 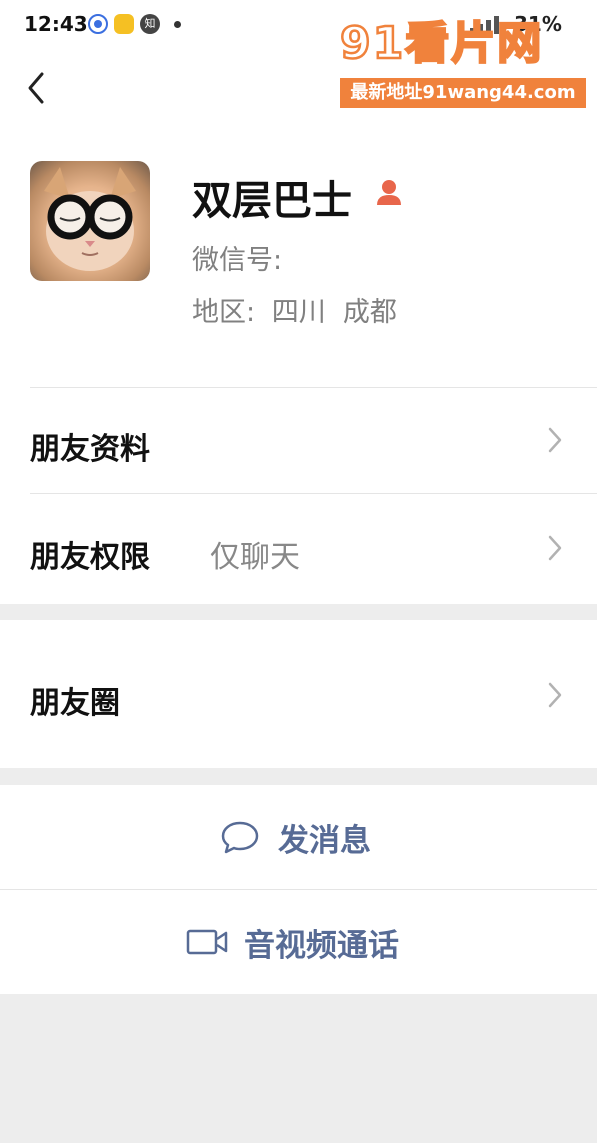 I want to click on moments-label: 朋友圈, so click(x=75, y=703).